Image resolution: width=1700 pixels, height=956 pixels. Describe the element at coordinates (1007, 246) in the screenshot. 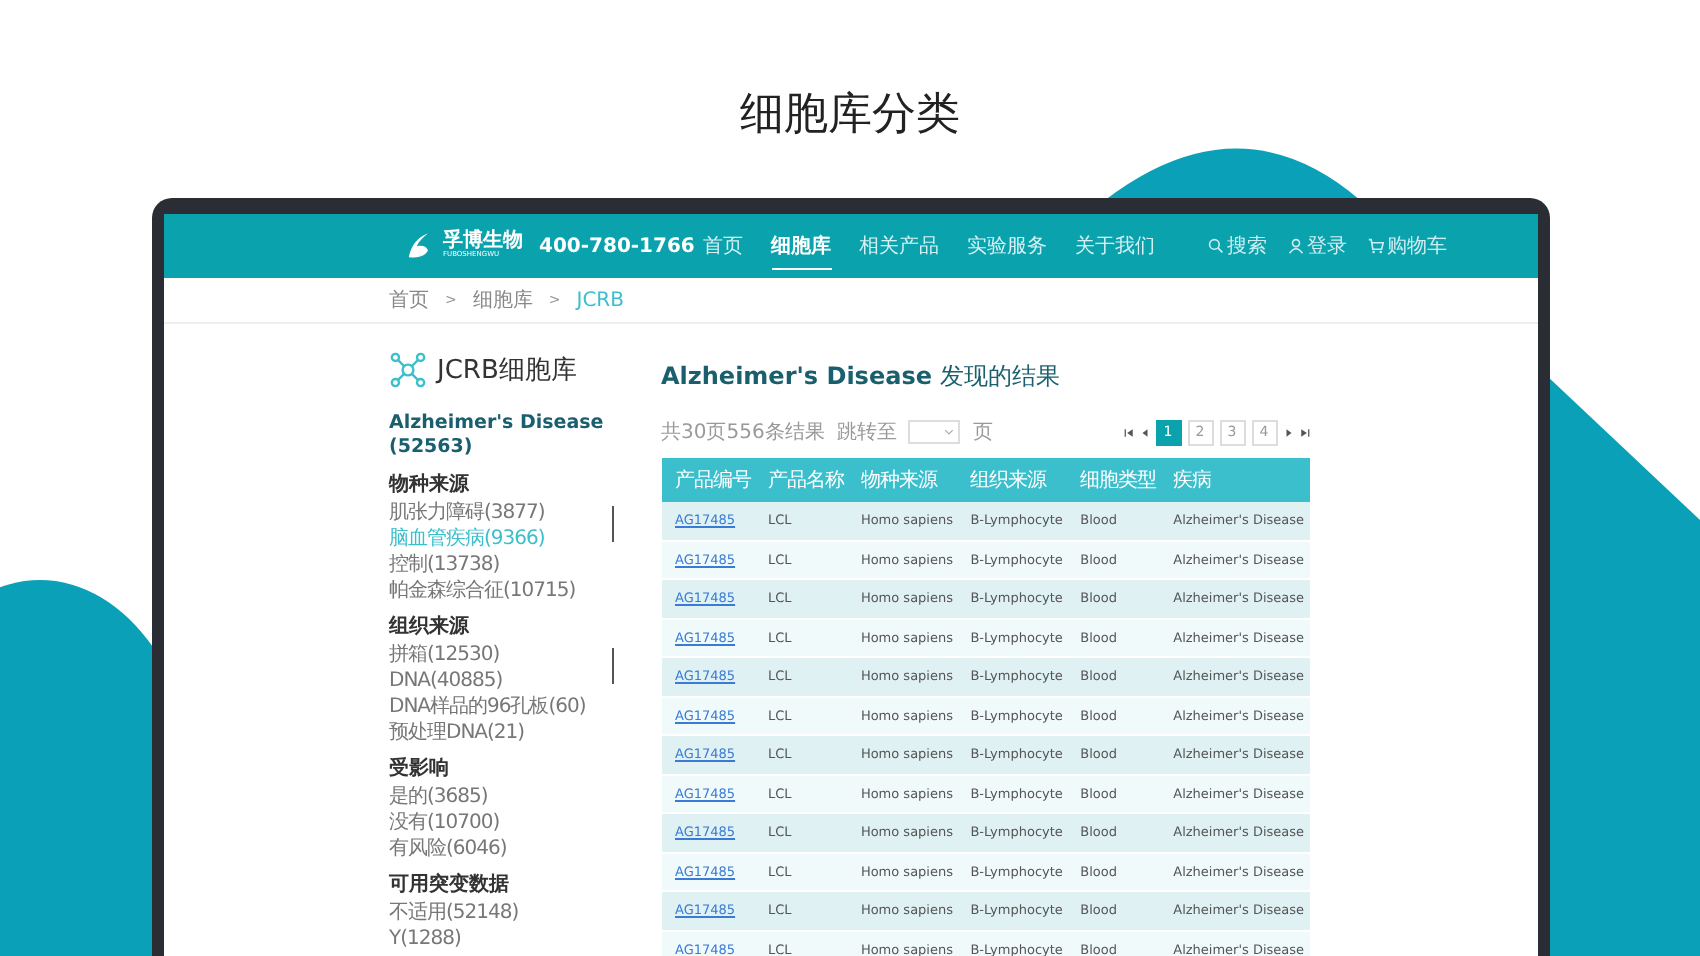

I see `nav-link: 实验服务` at that location.